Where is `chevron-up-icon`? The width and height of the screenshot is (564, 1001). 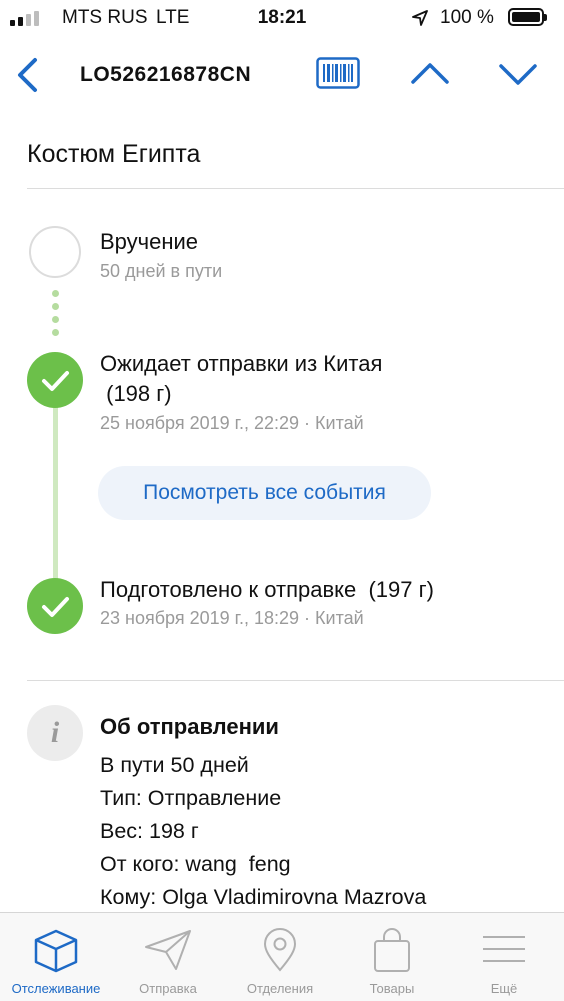
chevron-up-icon is located at coordinates (430, 73).